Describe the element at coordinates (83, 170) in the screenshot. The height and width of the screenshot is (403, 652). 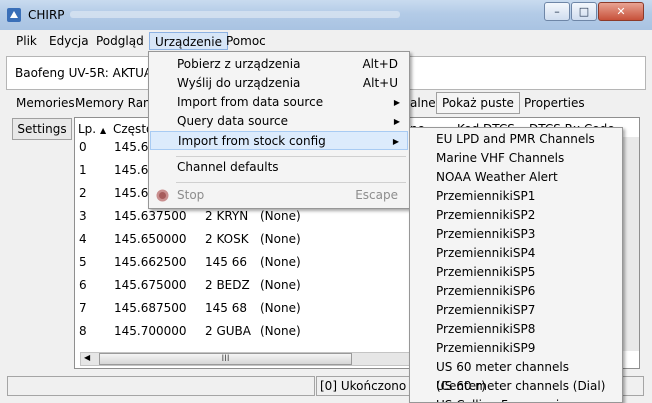
I see `cell-loc: 1` at that location.